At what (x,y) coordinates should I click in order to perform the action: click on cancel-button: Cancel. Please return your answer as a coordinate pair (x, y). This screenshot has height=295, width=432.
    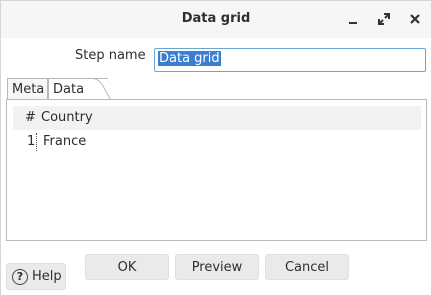
    Looking at the image, I should click on (307, 267).